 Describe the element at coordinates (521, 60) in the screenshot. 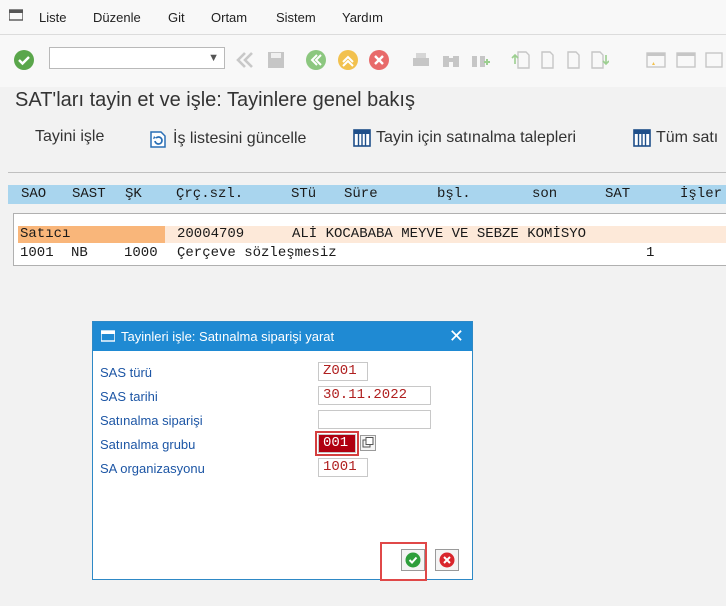

I see `first-page-icon` at that location.